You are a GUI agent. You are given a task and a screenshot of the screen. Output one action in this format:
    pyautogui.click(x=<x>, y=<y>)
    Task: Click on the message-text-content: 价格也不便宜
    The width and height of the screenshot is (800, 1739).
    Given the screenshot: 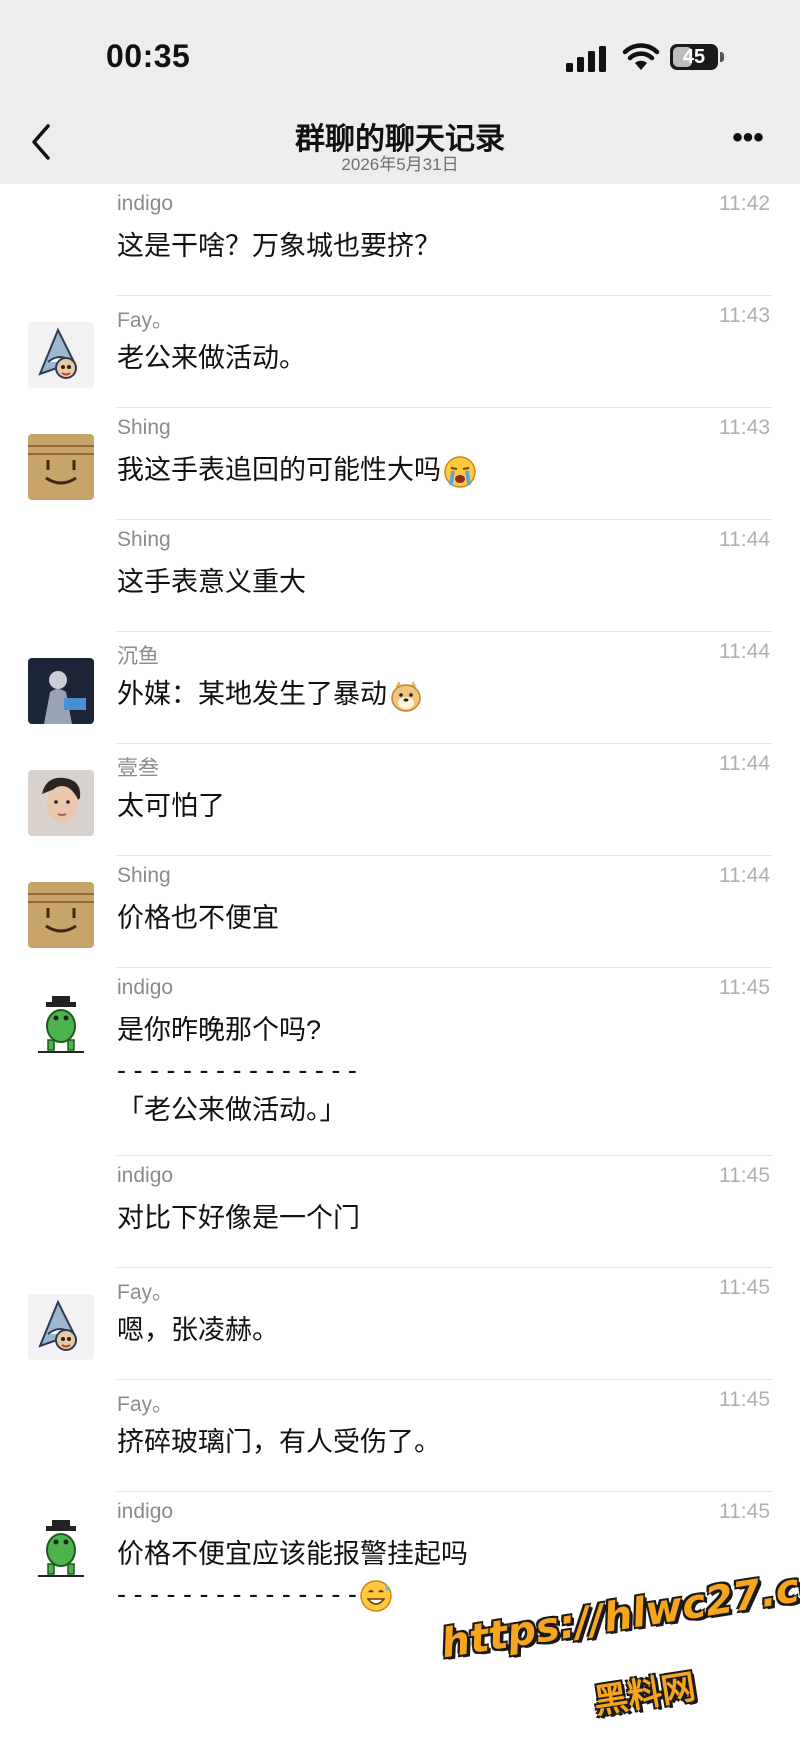 What is the action you would take?
    pyautogui.click(x=198, y=918)
    